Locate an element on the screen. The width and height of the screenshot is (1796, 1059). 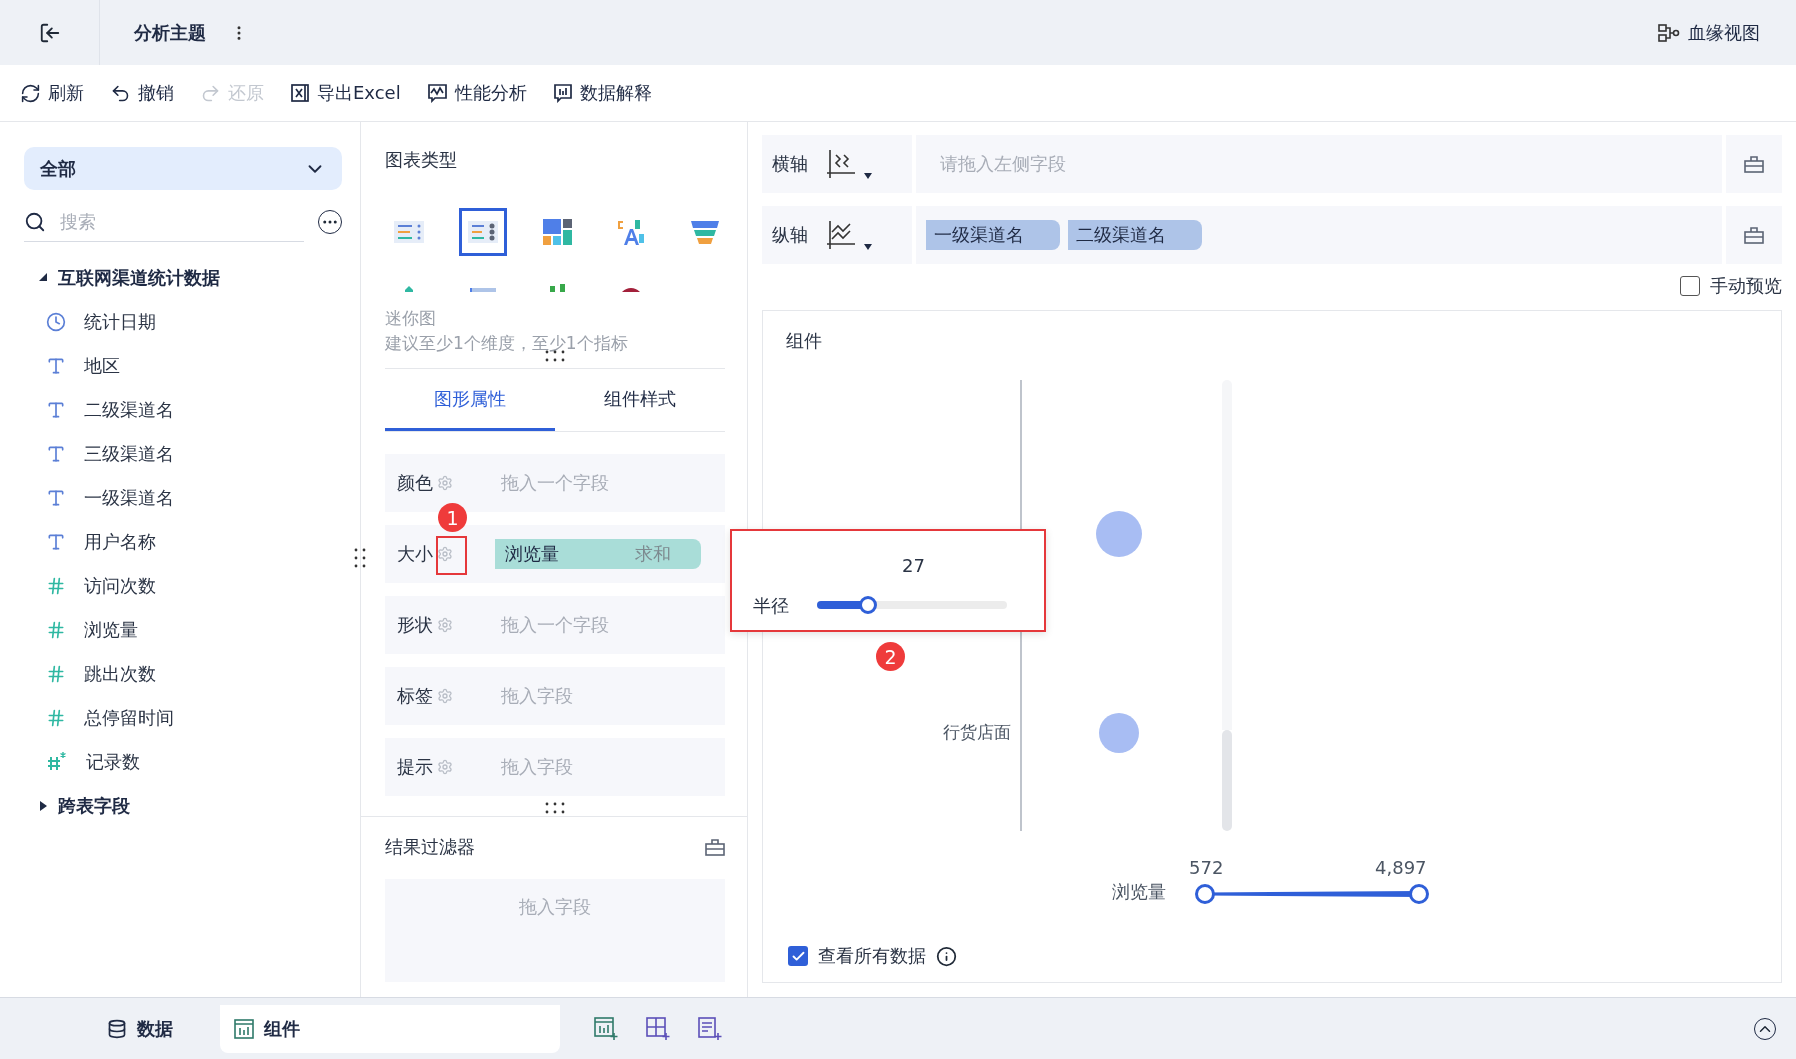
axis-drop-zone: 一级渠道名 二级渠道名 is located at coordinates (1319, 235).